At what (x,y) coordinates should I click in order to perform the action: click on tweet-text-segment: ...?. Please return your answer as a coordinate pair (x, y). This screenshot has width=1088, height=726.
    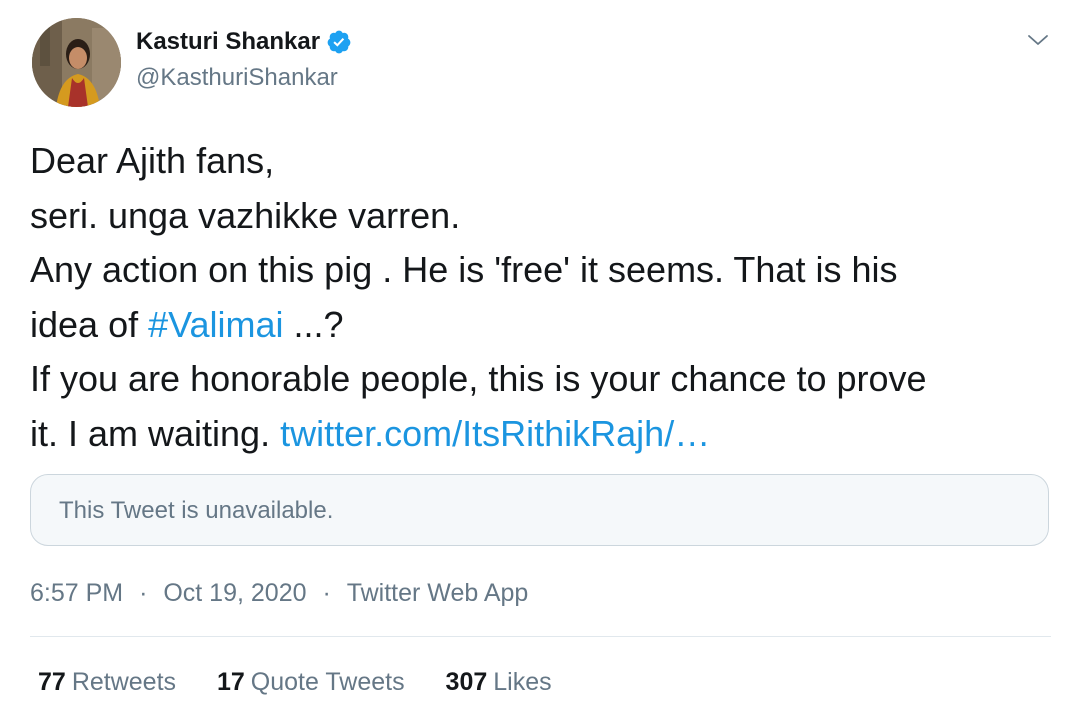
    Looking at the image, I should click on (313, 324).